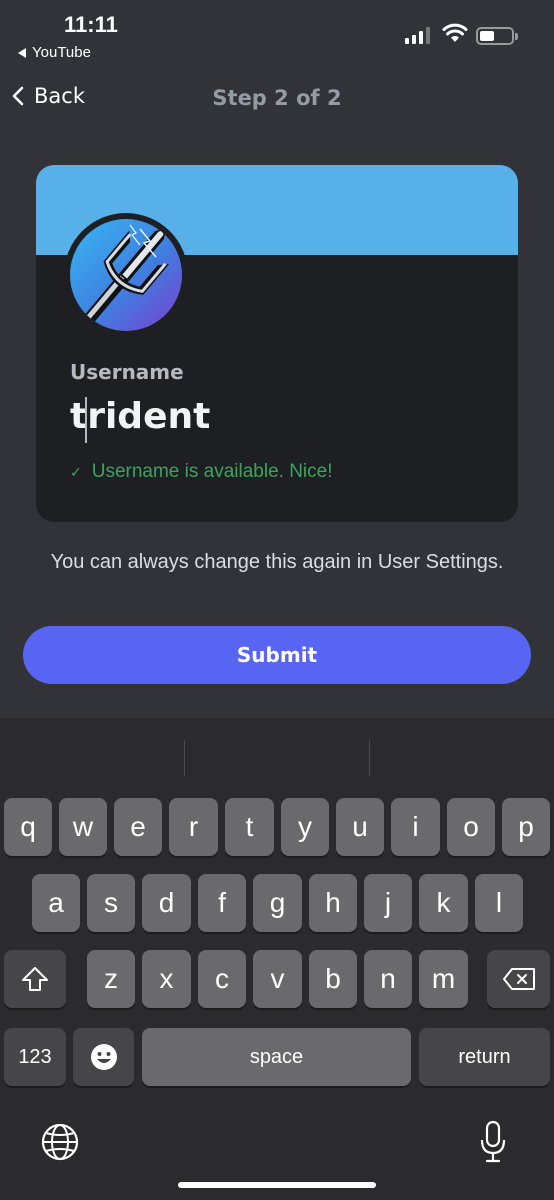  I want to click on shift-key, so click(35, 979).